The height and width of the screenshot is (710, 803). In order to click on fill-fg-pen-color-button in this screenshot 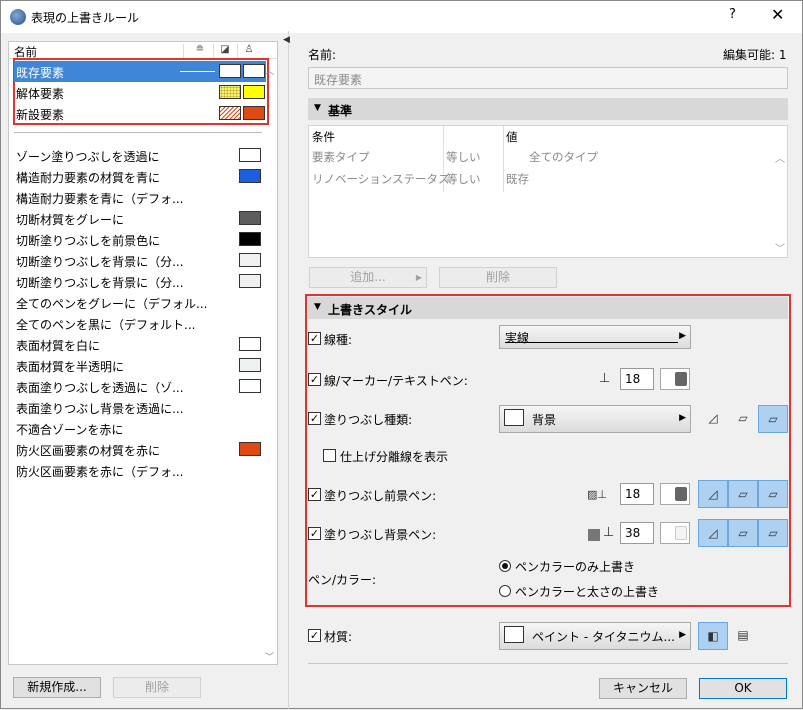, I will do `click(675, 494)`.